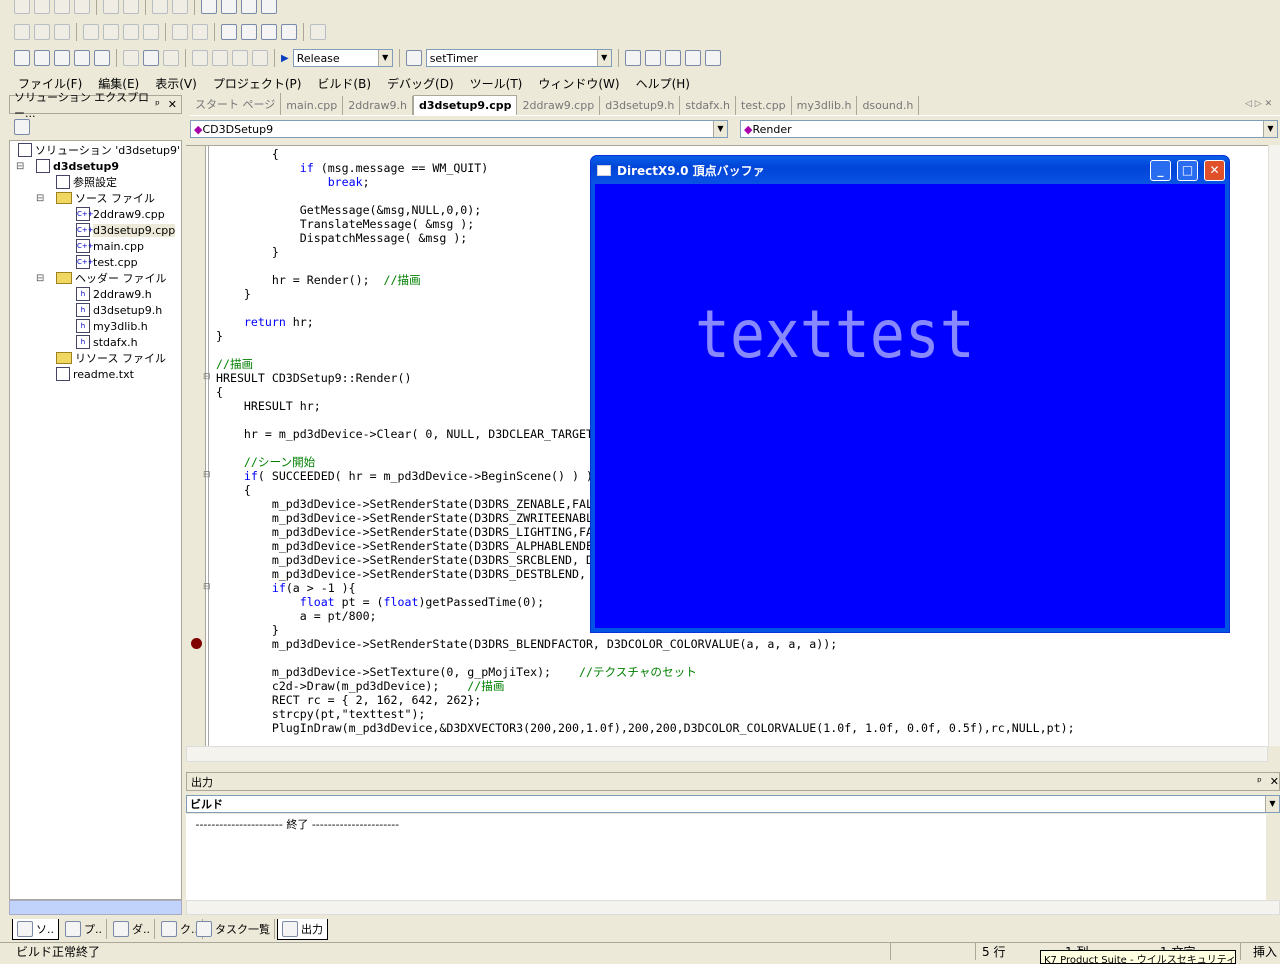  What do you see at coordinates (260, 58) in the screenshot?
I see `nav-forward-icon` at bounding box center [260, 58].